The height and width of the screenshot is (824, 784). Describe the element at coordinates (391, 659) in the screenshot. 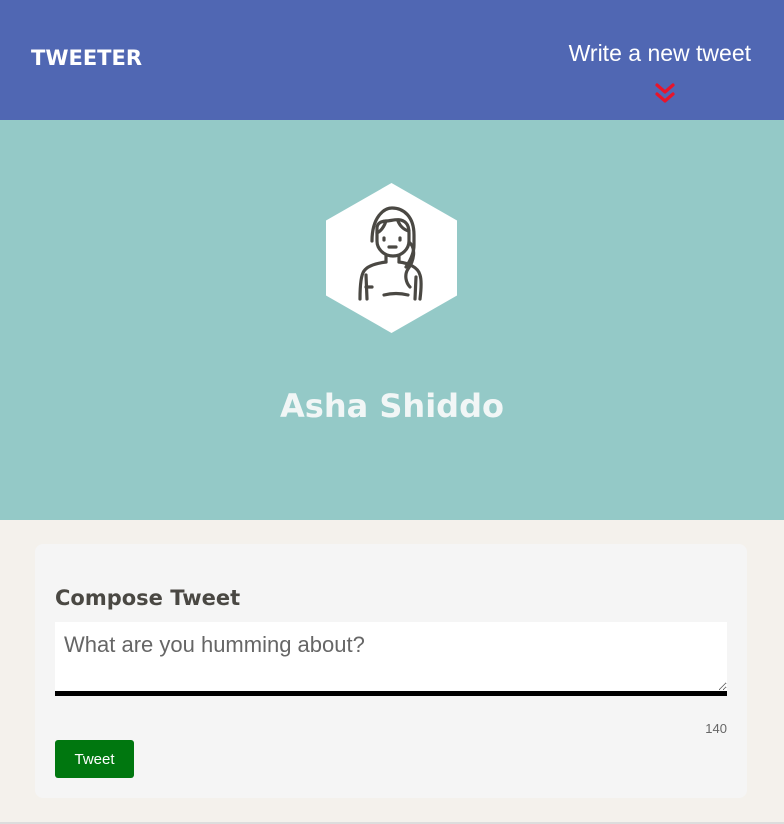

I see `tweet-input` at that location.